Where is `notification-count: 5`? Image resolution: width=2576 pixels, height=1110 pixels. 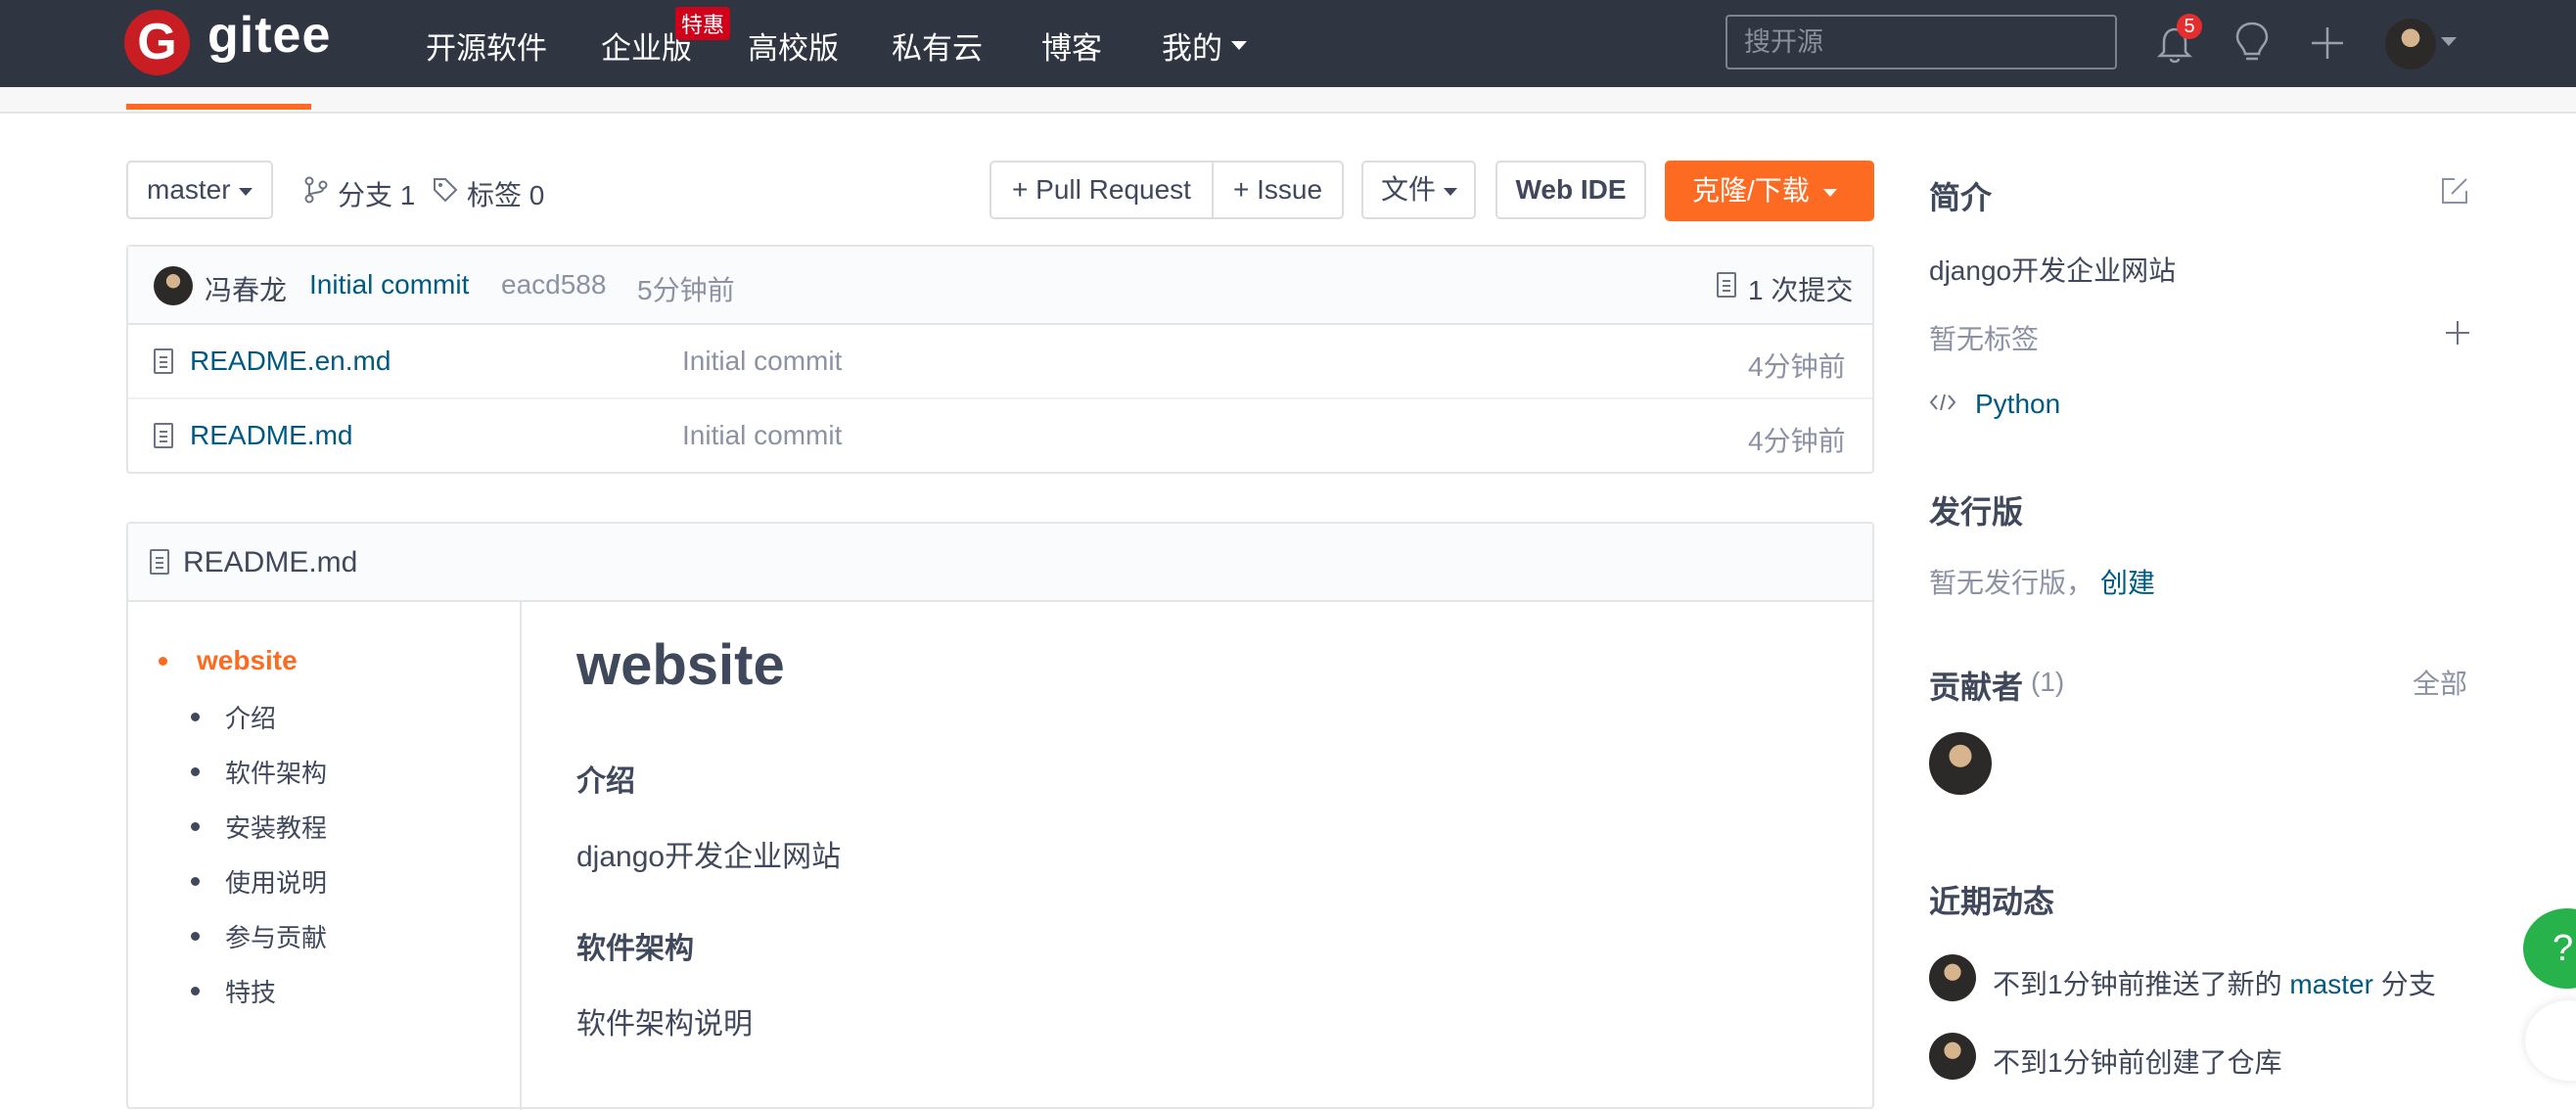 notification-count: 5 is located at coordinates (2190, 26).